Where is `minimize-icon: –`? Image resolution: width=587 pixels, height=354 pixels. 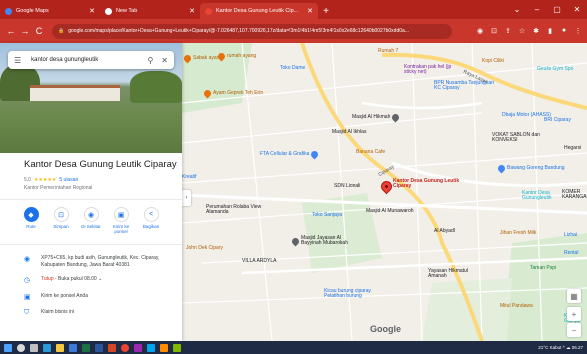 minimize-icon: – is located at coordinates (537, 9).